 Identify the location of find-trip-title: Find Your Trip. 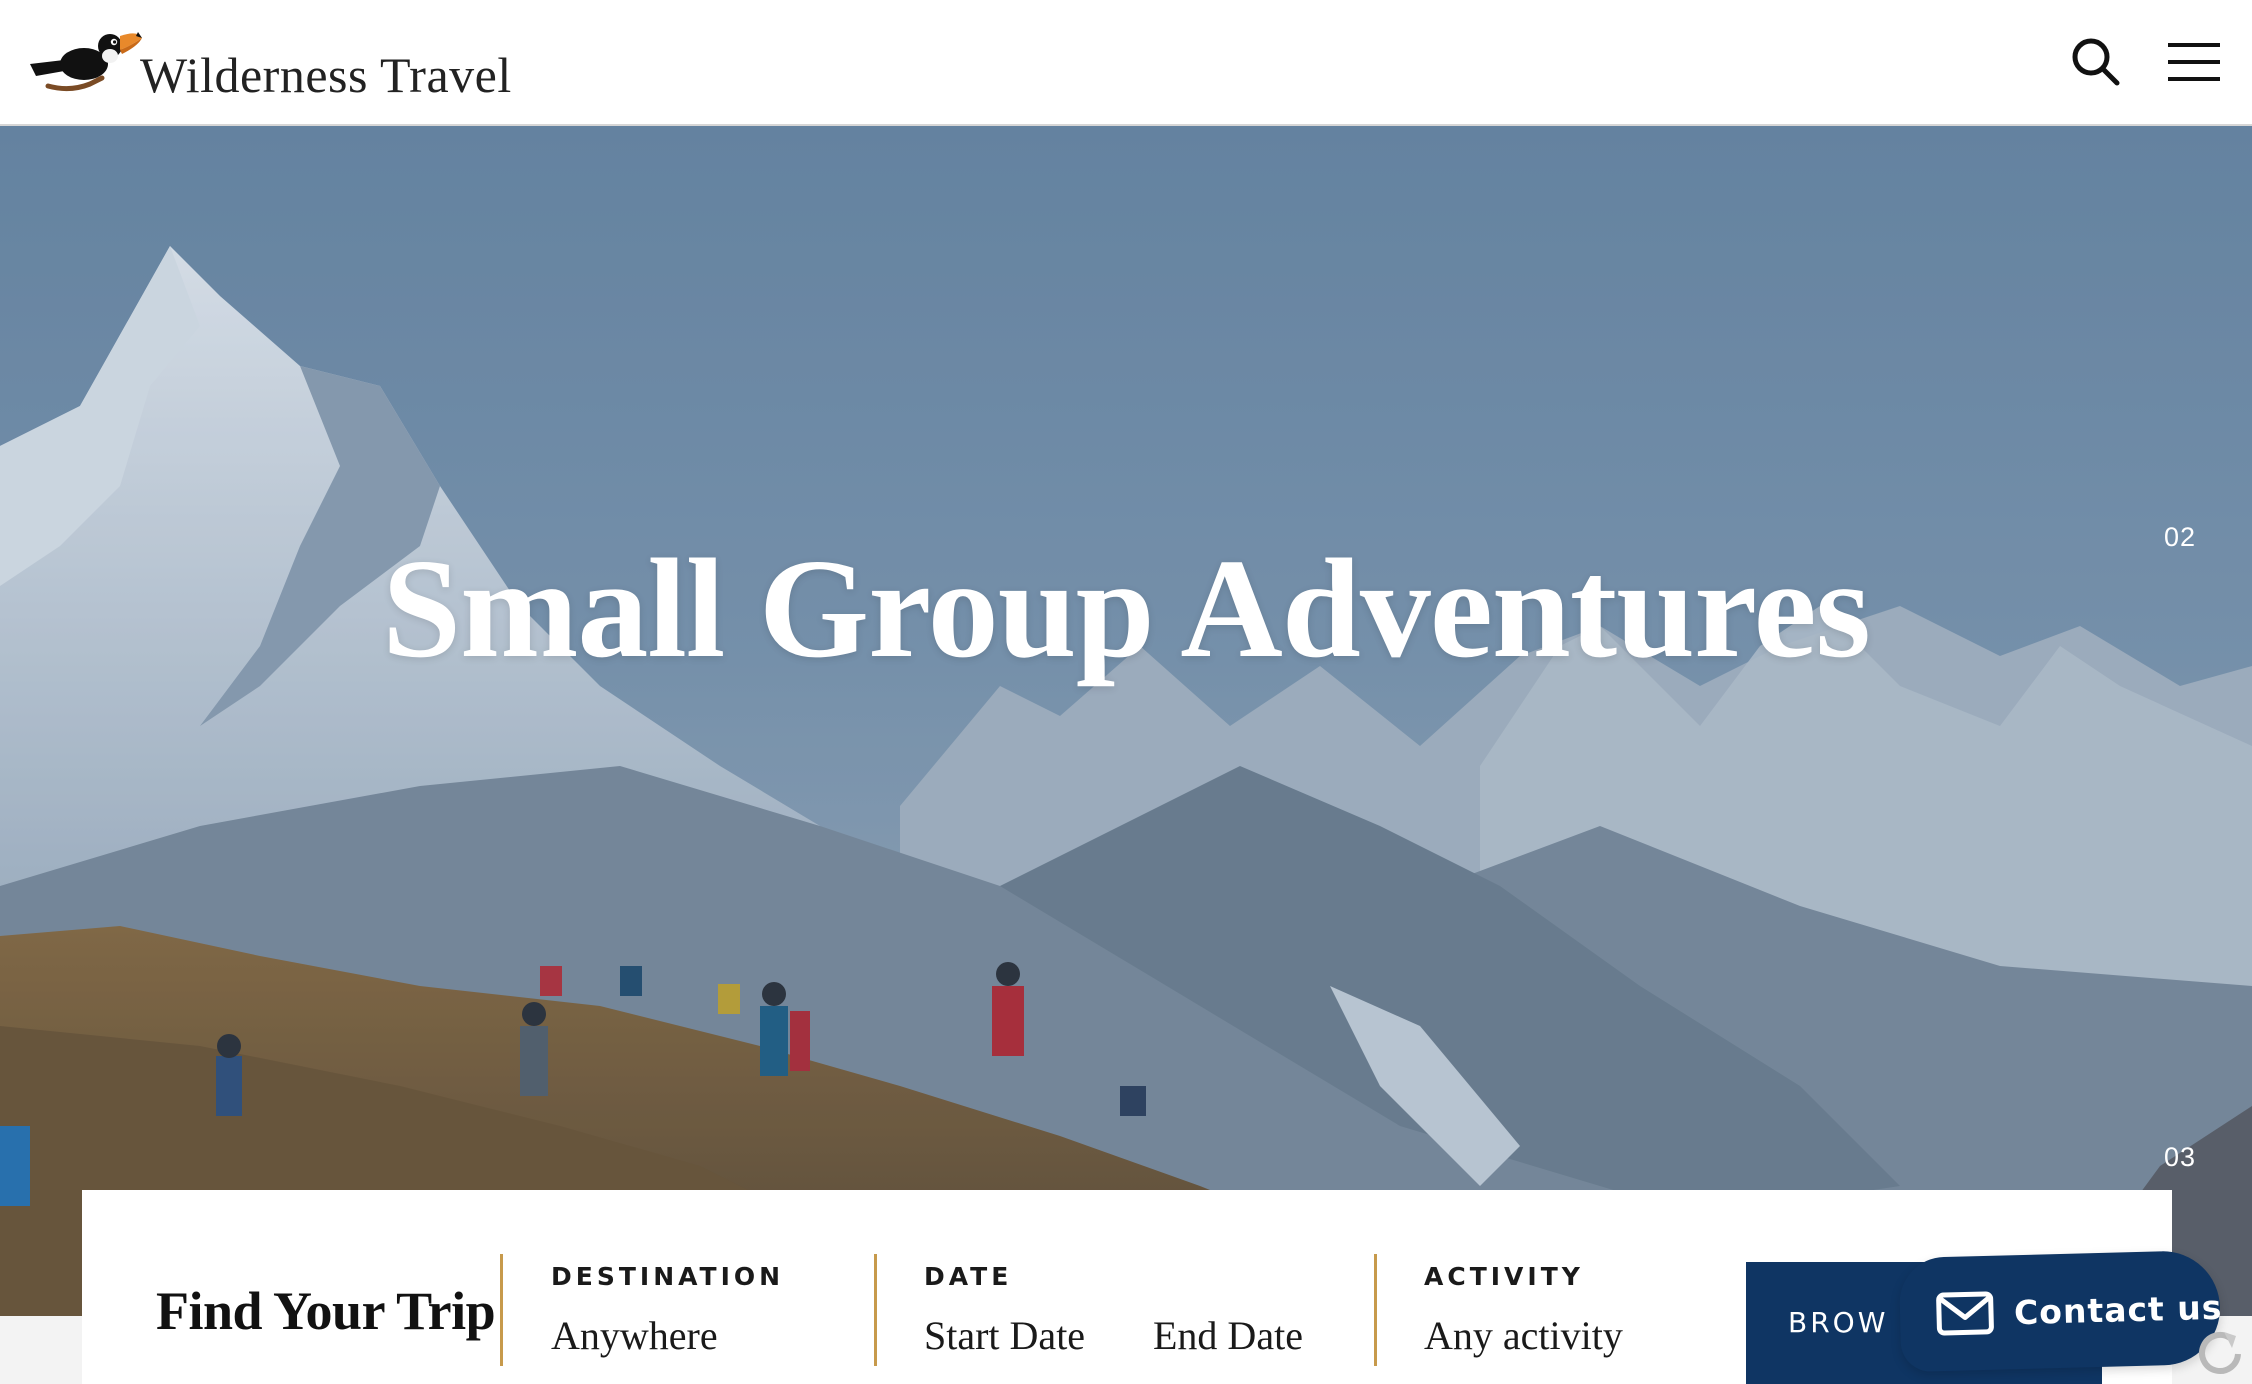
(326, 1311).